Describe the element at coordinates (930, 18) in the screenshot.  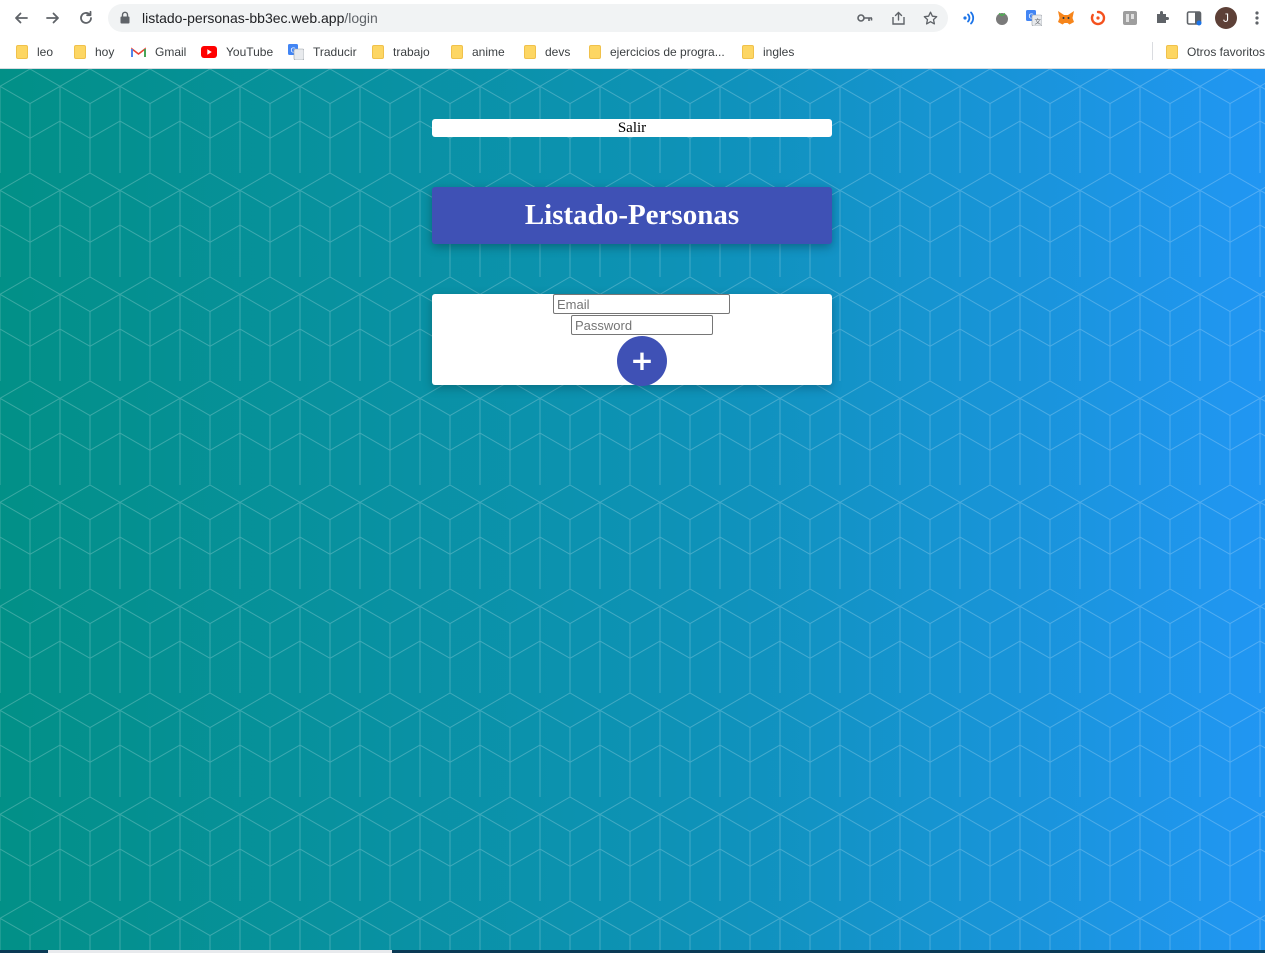
I see `star-icon` at that location.